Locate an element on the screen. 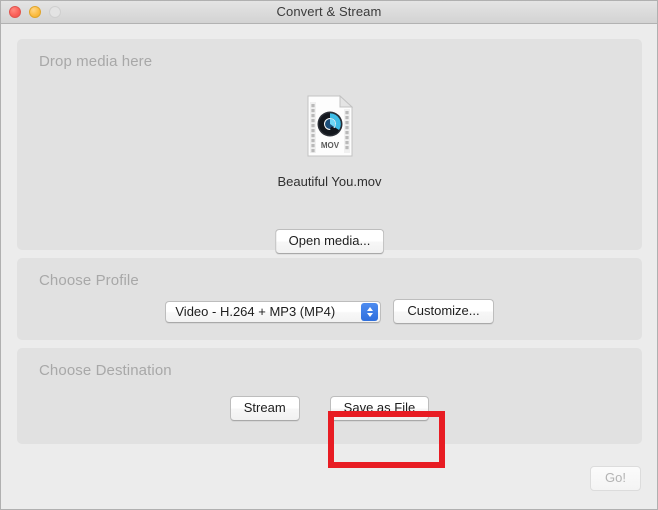  profile-select: Video - H.264 + MP3 (MP4) is located at coordinates (273, 311).